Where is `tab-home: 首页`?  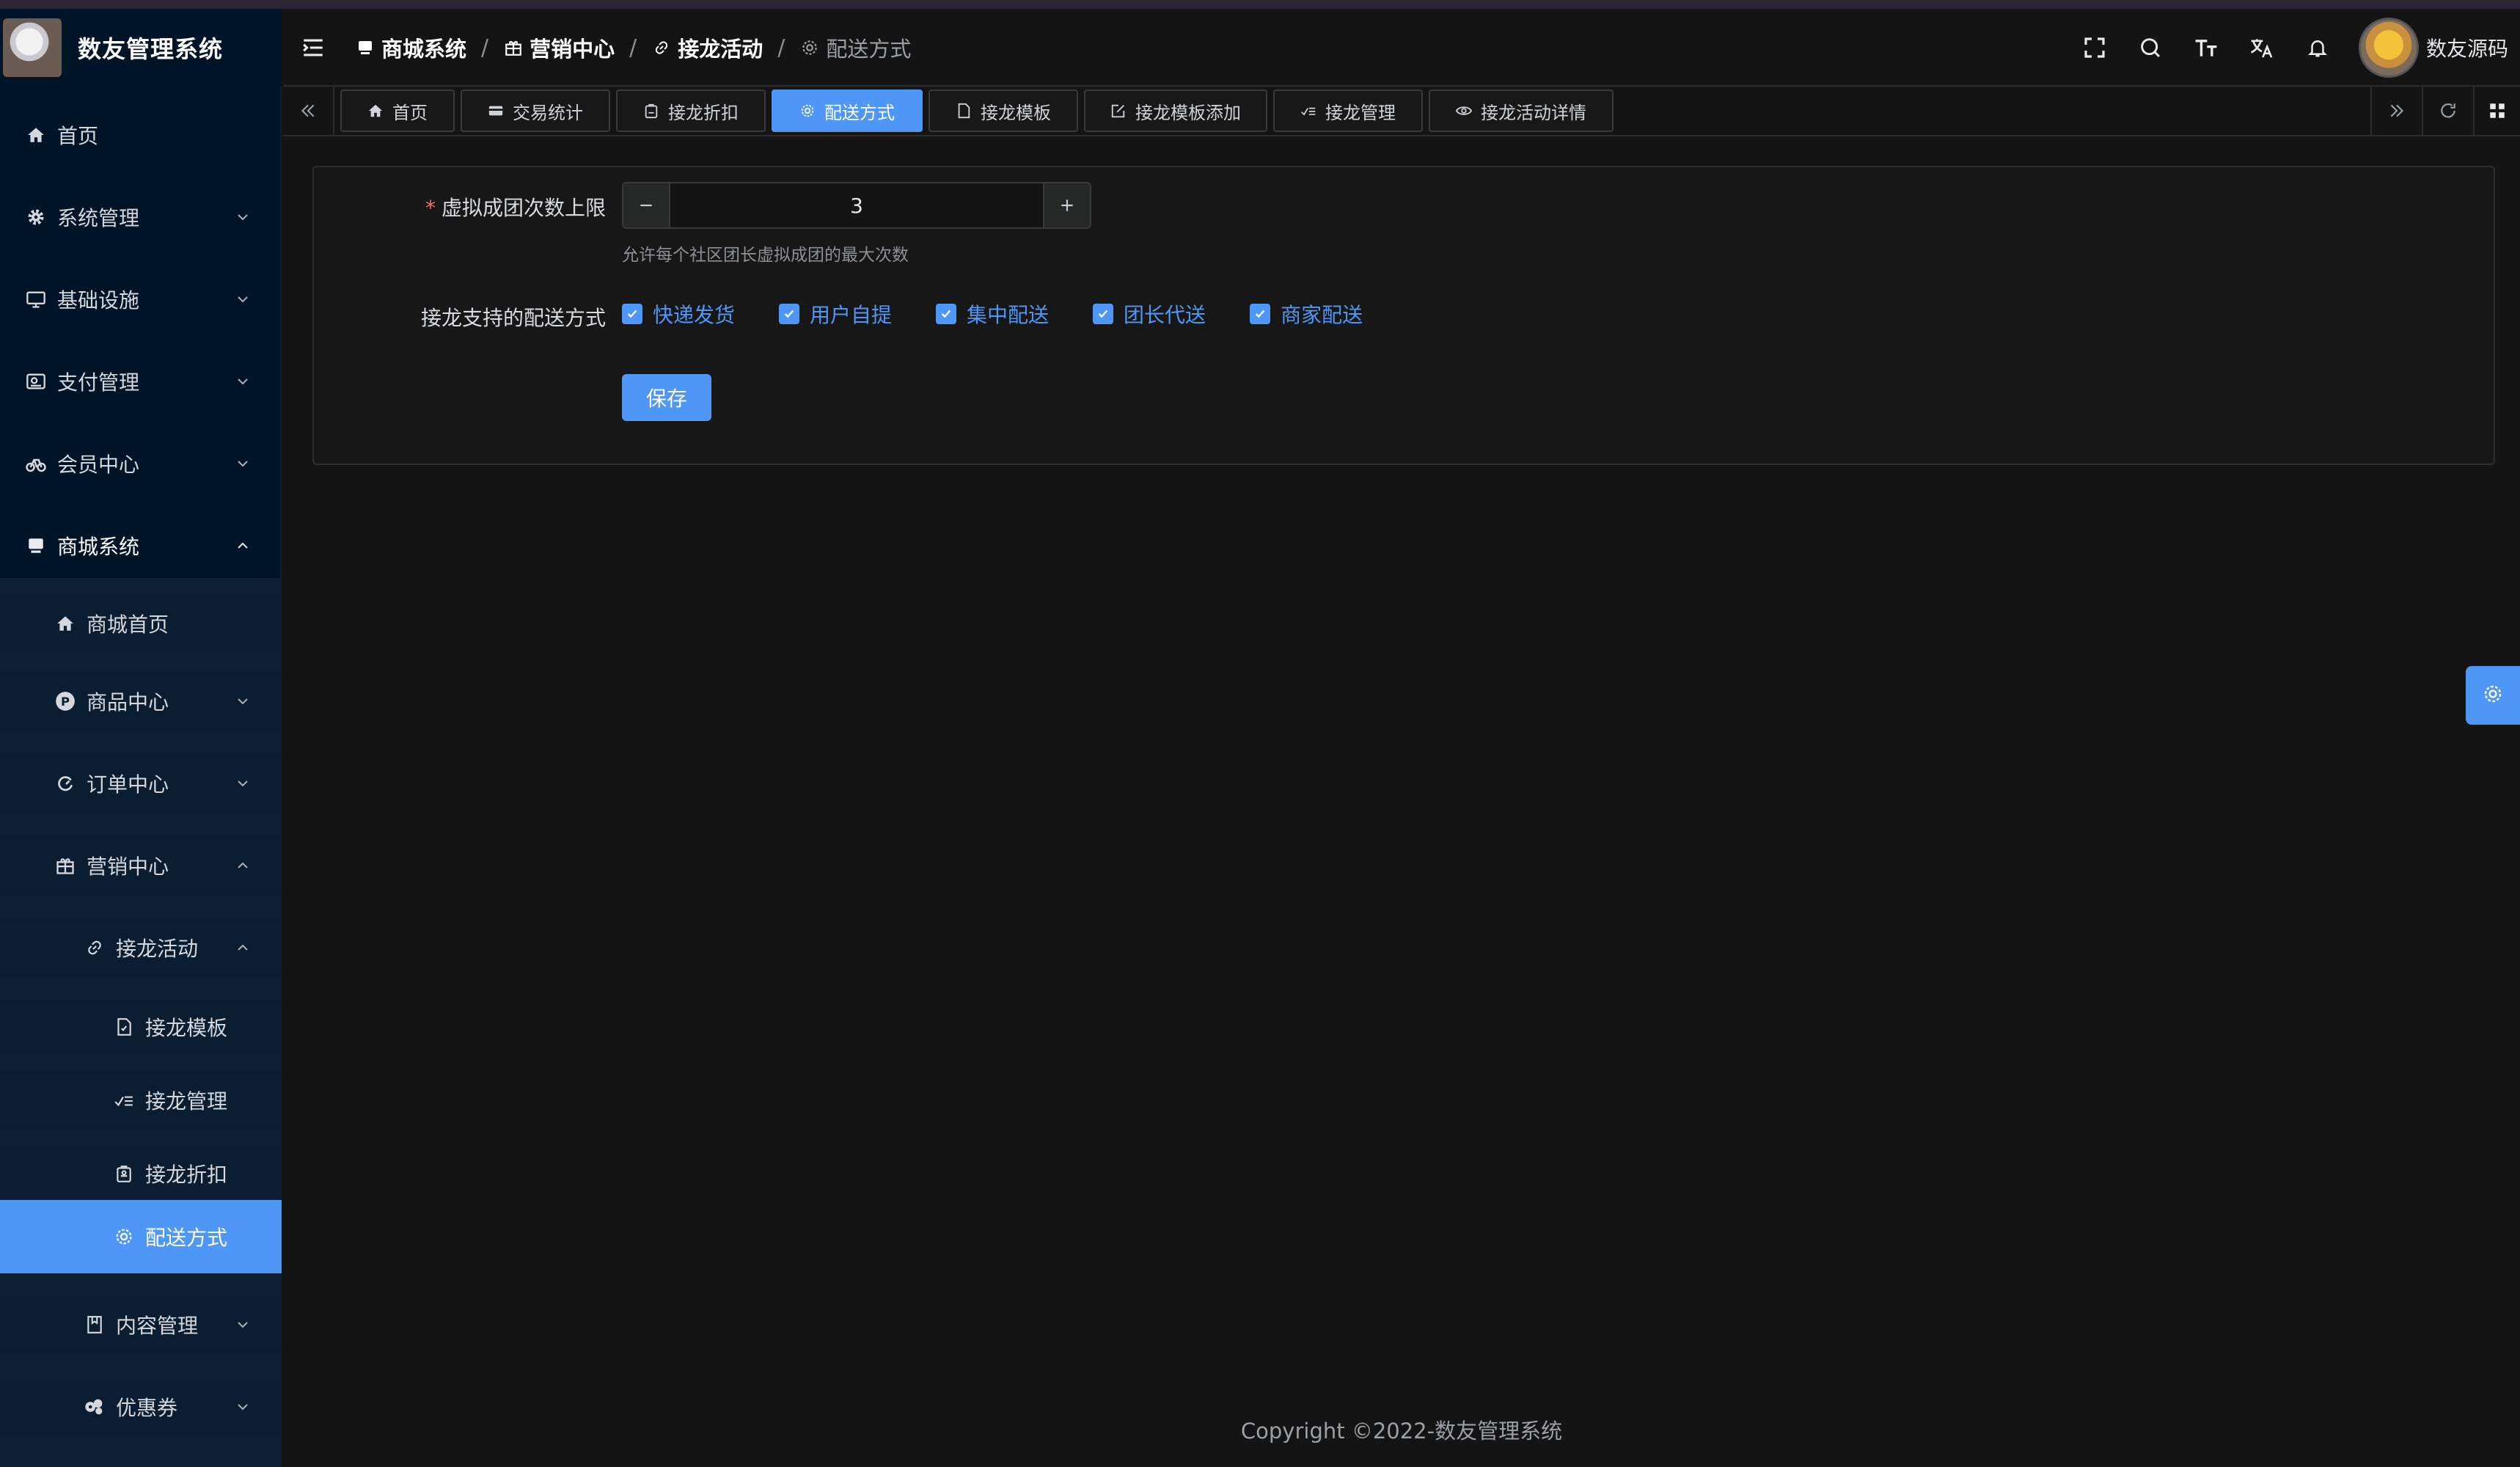
tab-home: 首页 is located at coordinates (398, 111).